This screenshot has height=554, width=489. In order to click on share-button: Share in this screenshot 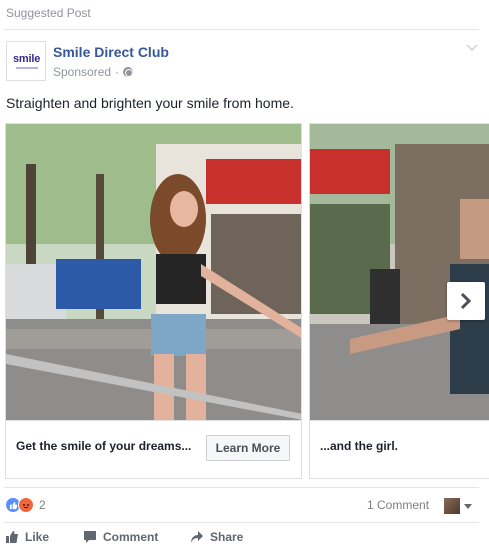, I will do `click(216, 537)`.